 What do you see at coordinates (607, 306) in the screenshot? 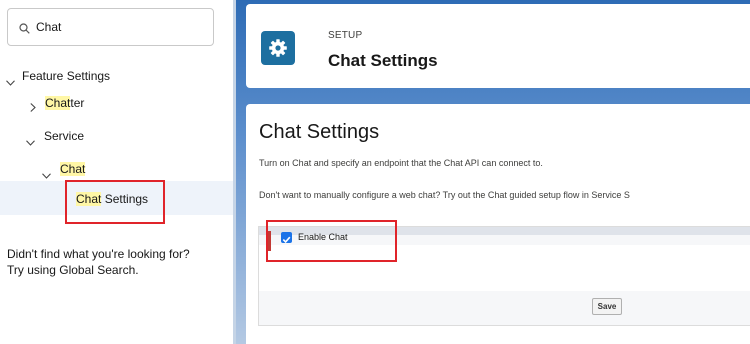
I see `save-button: Save` at bounding box center [607, 306].